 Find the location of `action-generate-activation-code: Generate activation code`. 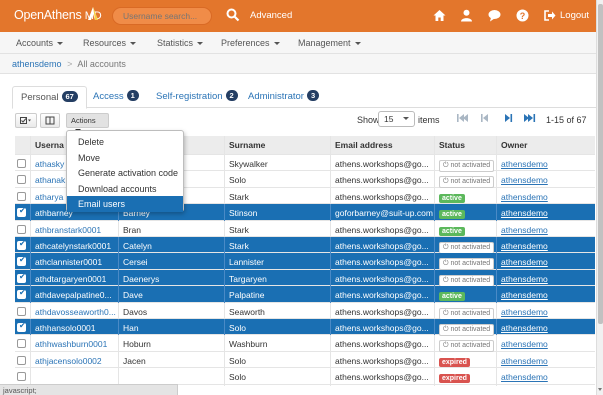

action-generate-activation-code: Generate activation code is located at coordinates (125, 173).